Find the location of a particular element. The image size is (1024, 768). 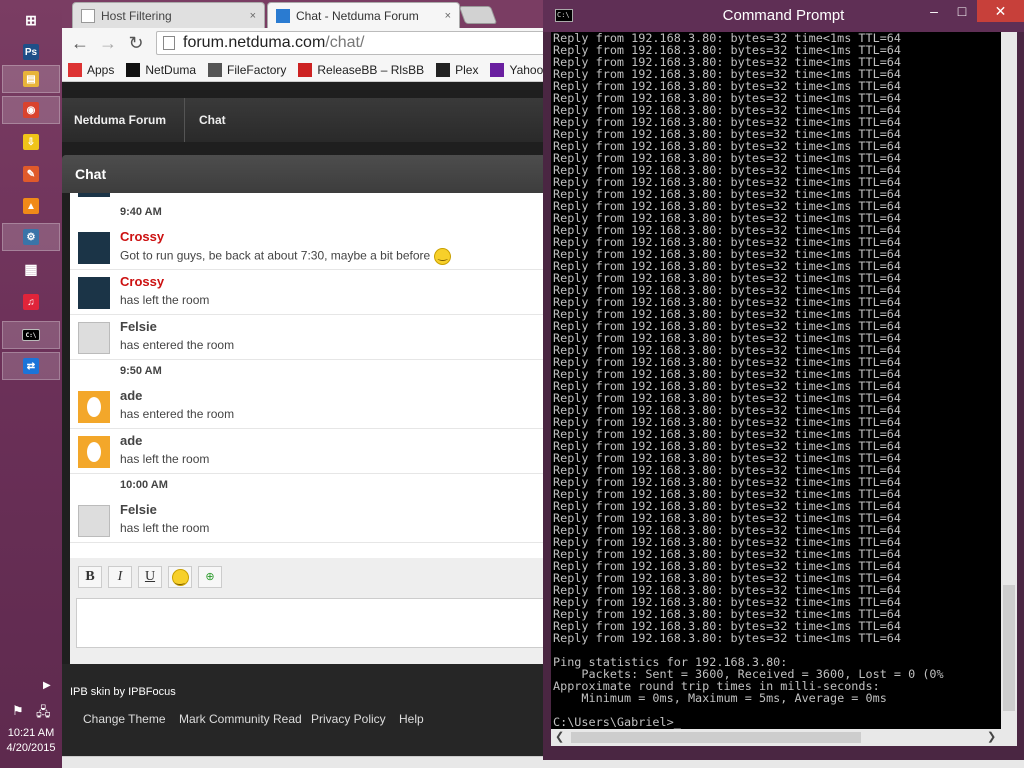

bookmark-plex: Plex is located at coordinates (457, 69).